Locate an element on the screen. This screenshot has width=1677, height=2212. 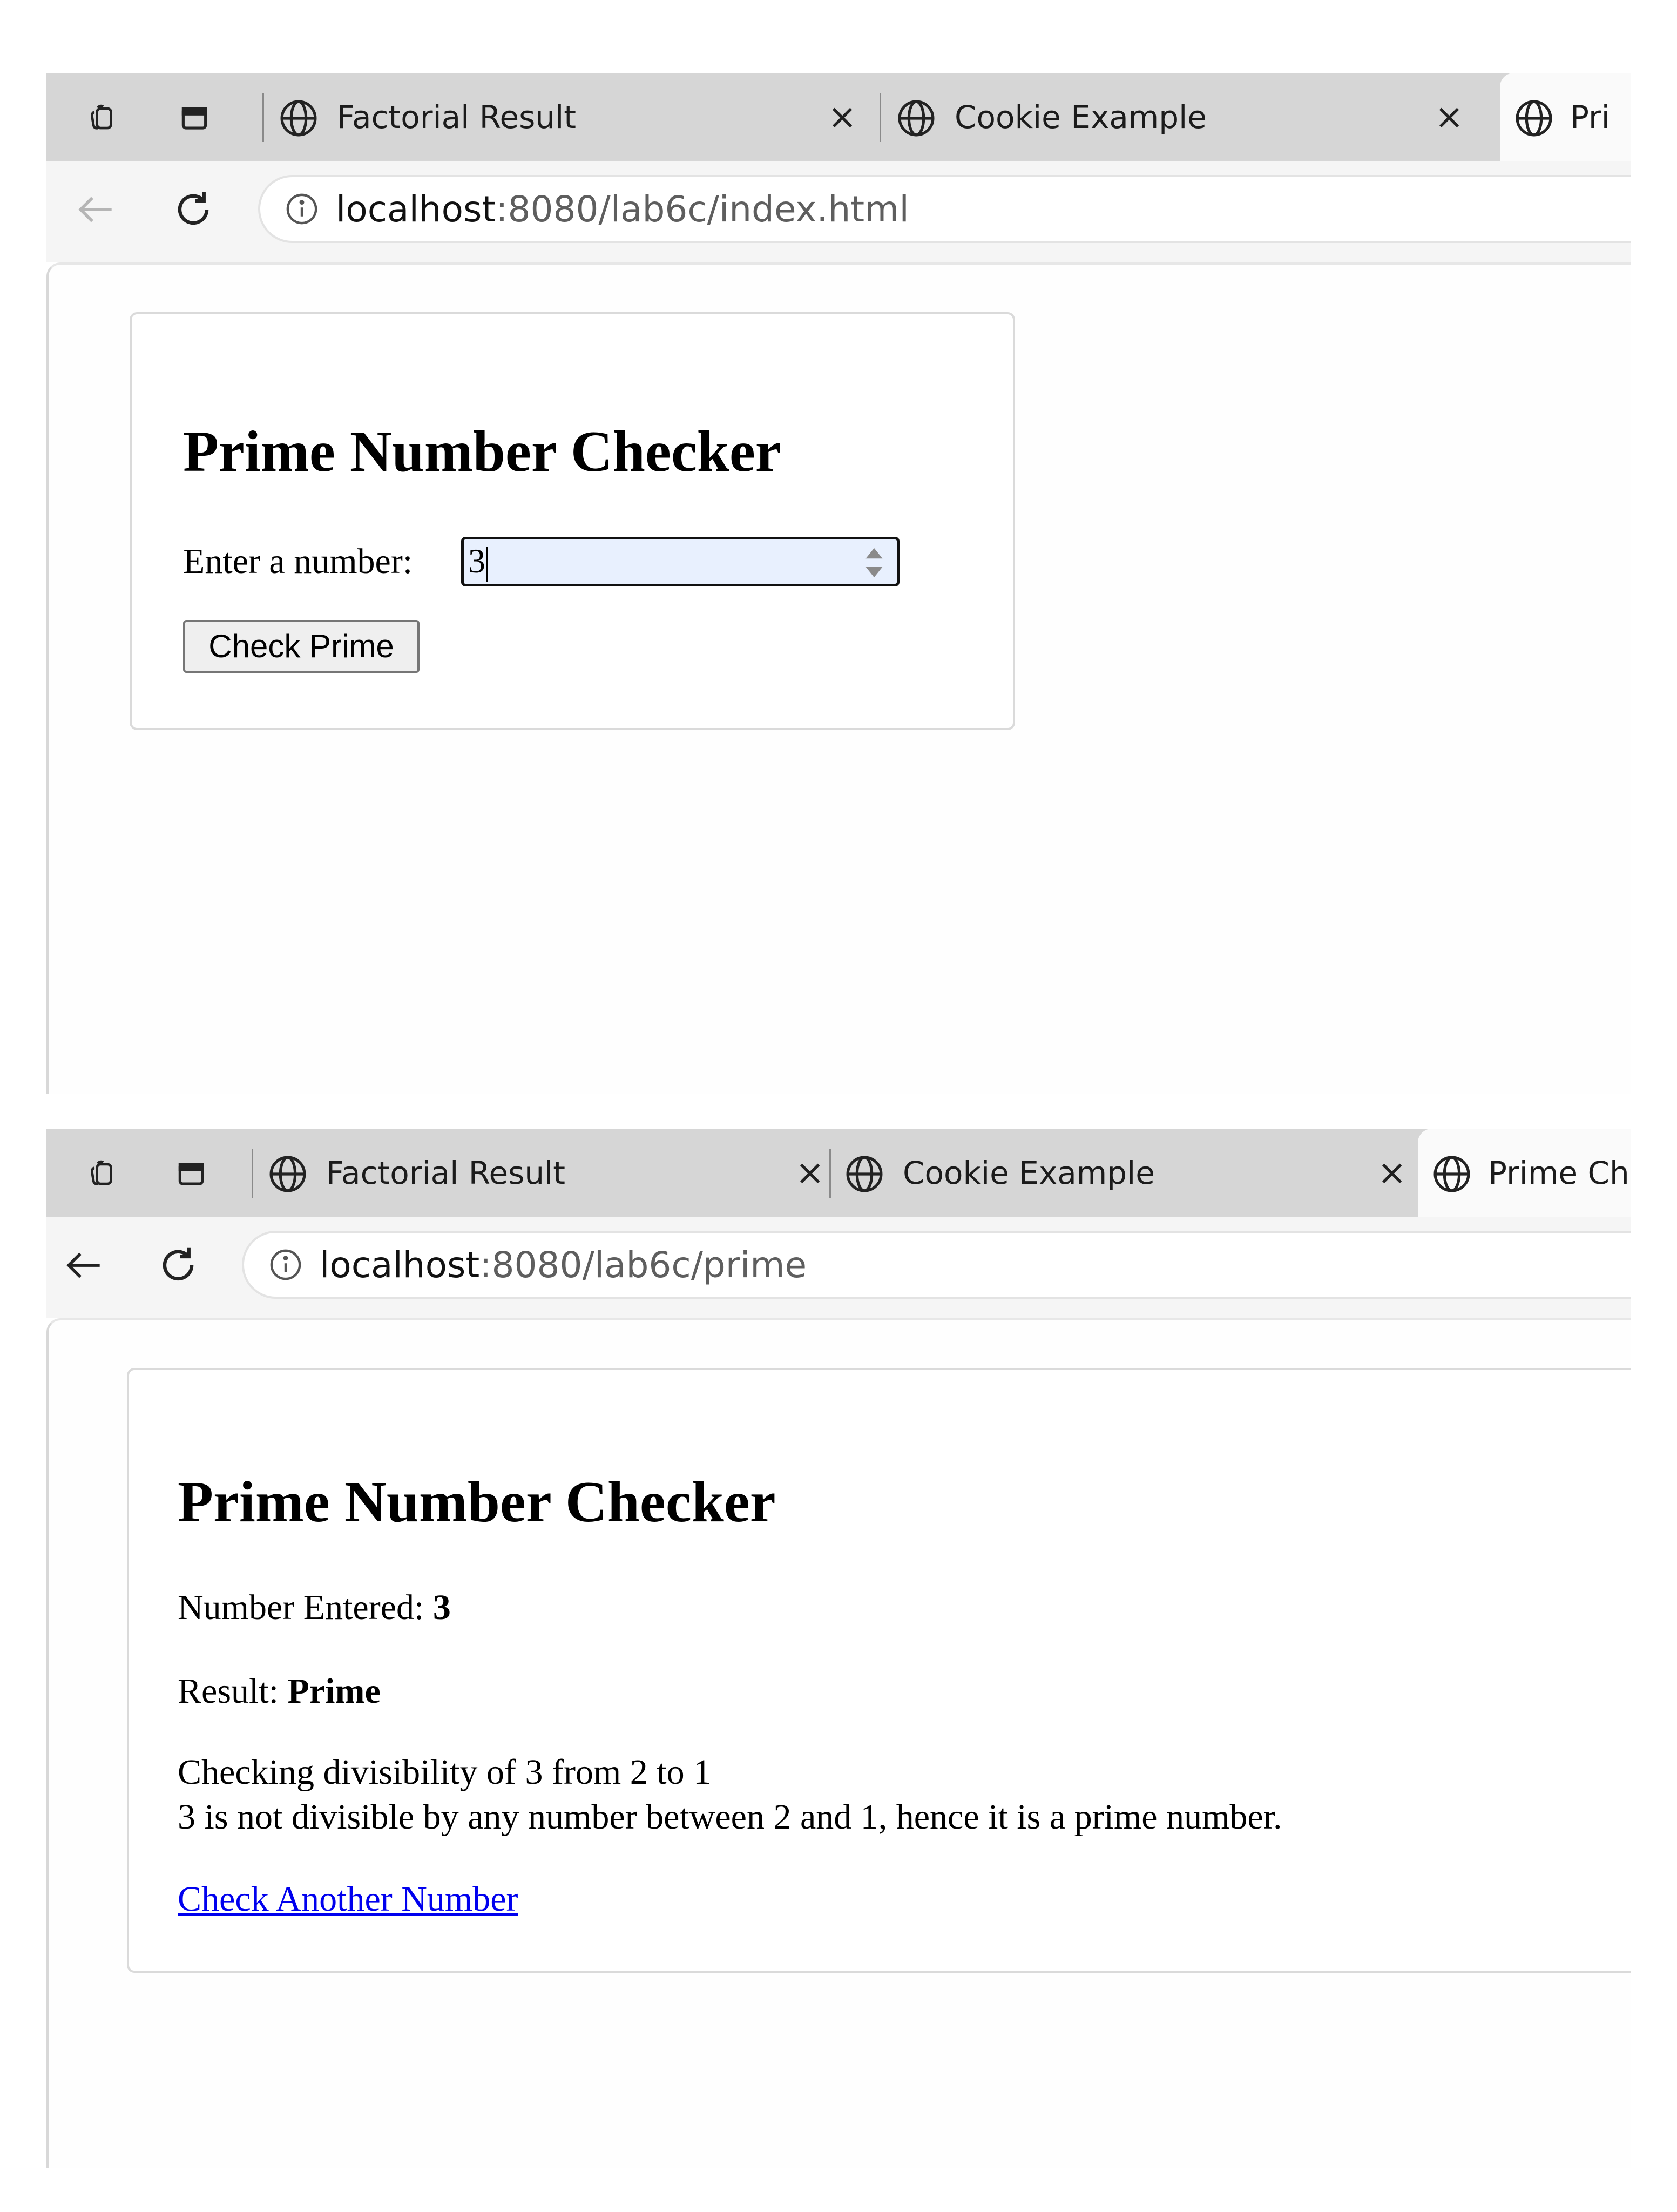
tab-bar: Factorial Result × Cookie Example × Pri is located at coordinates (838, 117).